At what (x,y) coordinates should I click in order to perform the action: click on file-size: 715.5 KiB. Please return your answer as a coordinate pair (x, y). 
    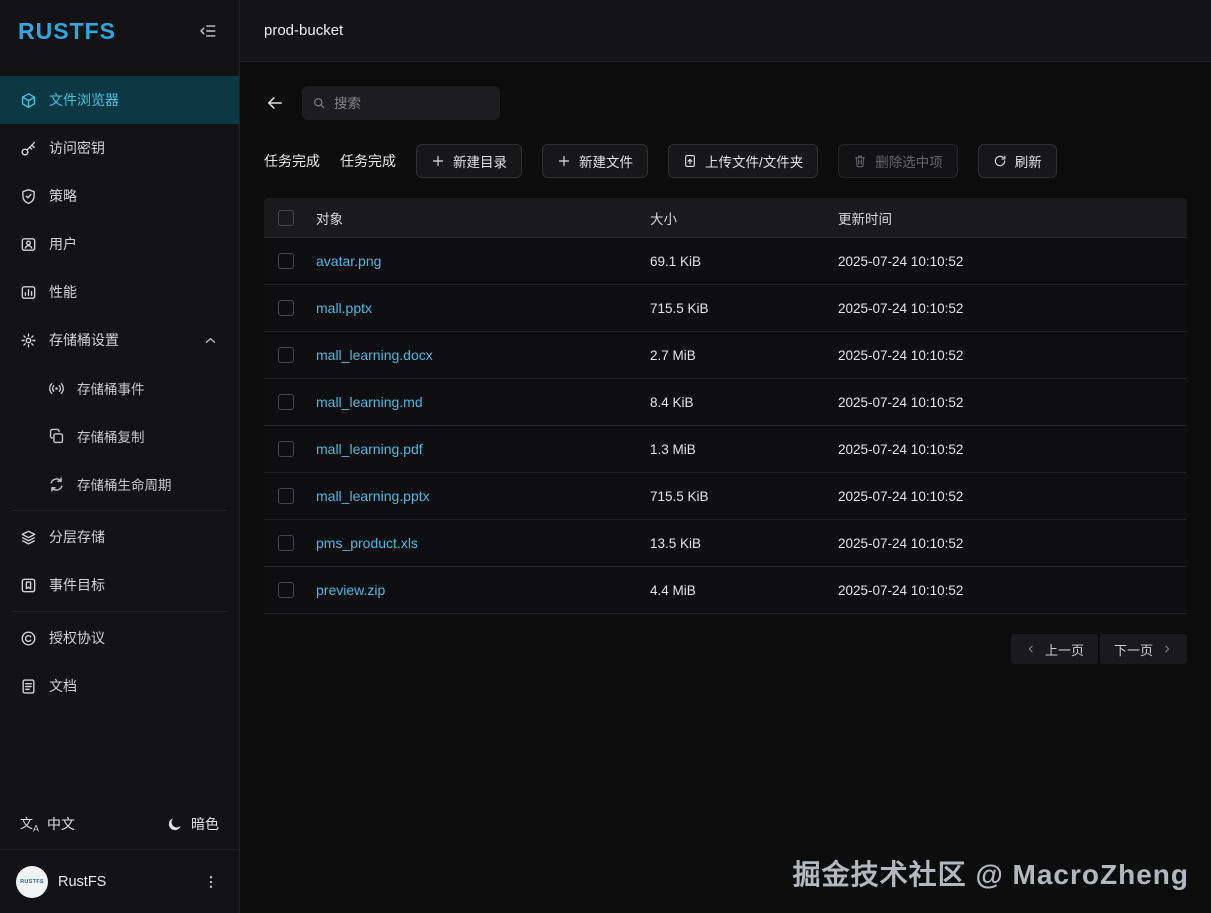
    Looking at the image, I should click on (679, 496).